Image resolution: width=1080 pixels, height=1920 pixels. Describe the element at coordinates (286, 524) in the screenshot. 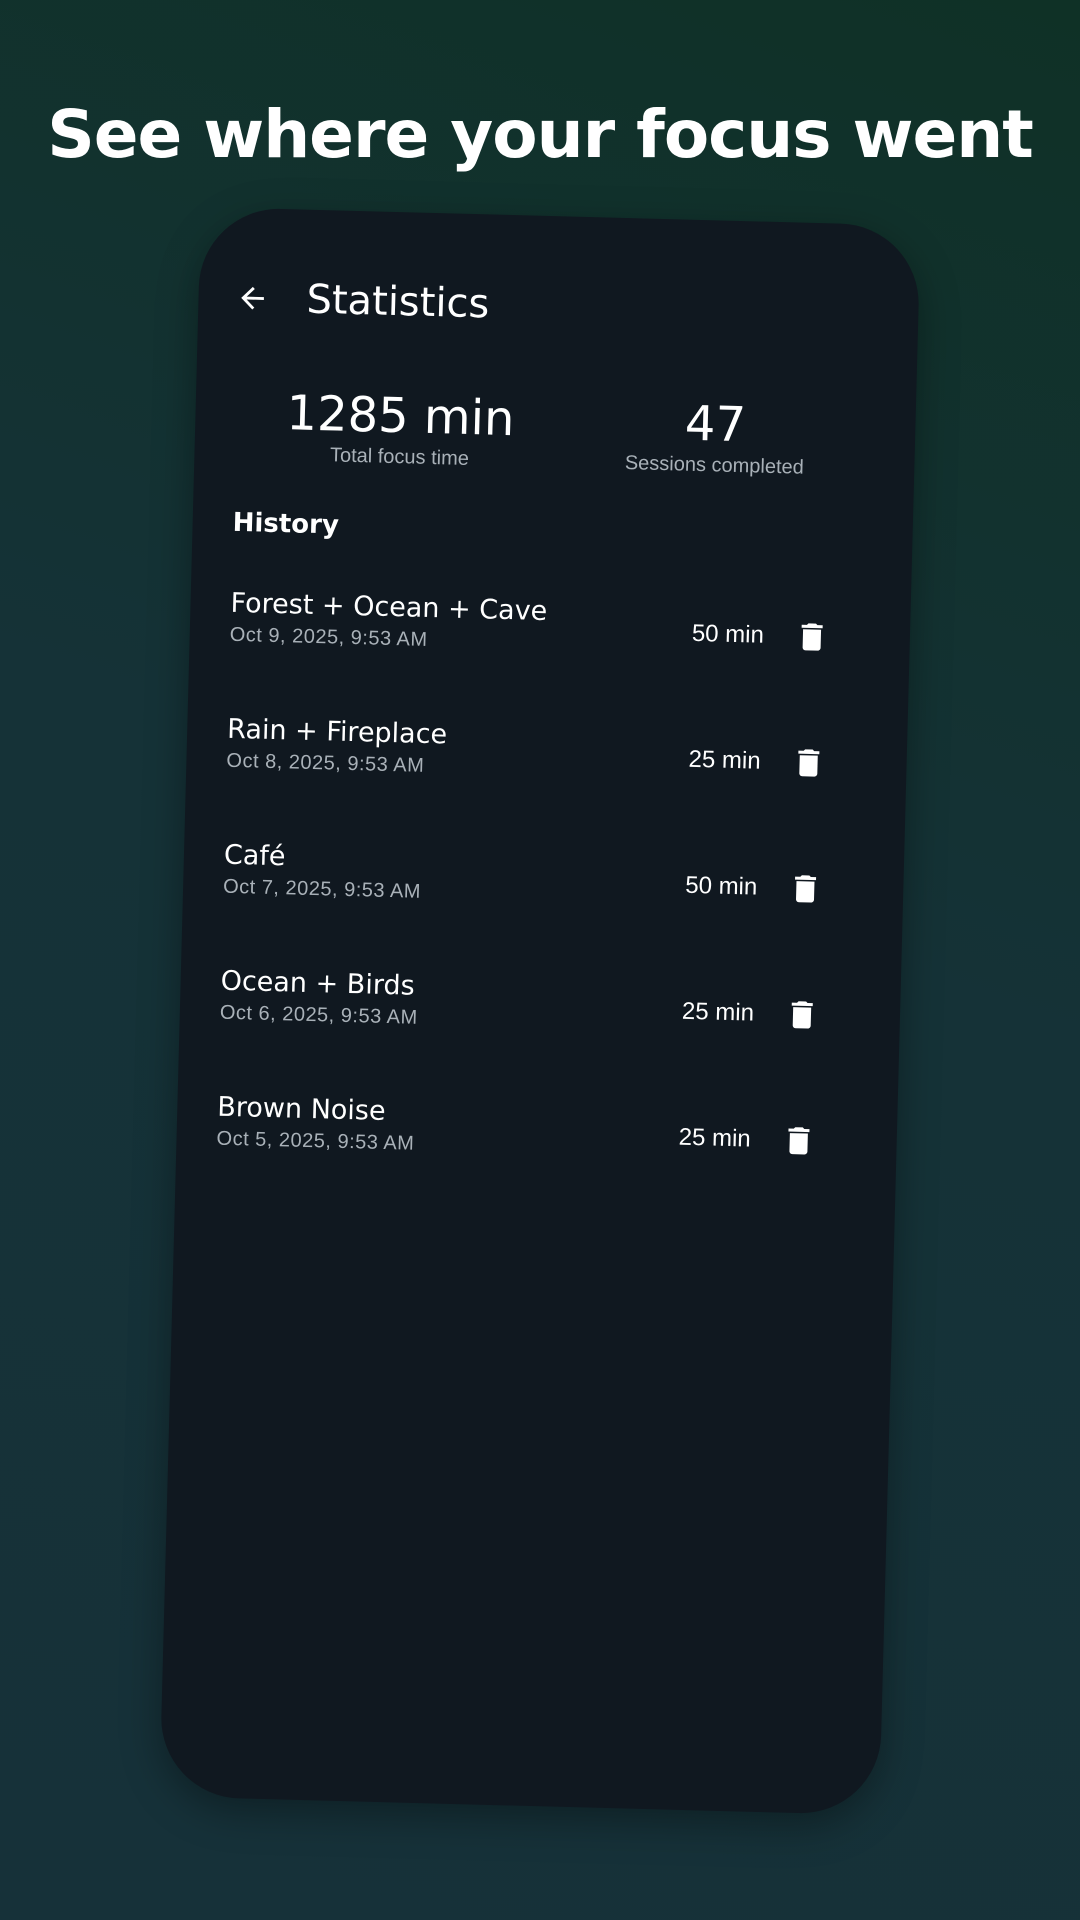

I see `history-title: History` at that location.